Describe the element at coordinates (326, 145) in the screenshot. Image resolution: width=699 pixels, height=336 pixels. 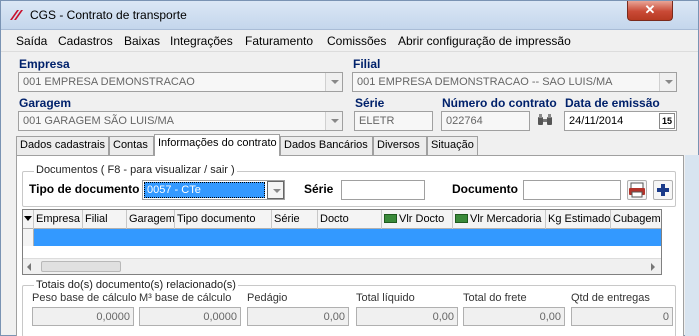
I see `tab-dados-bancarios: Dados Bancários` at that location.